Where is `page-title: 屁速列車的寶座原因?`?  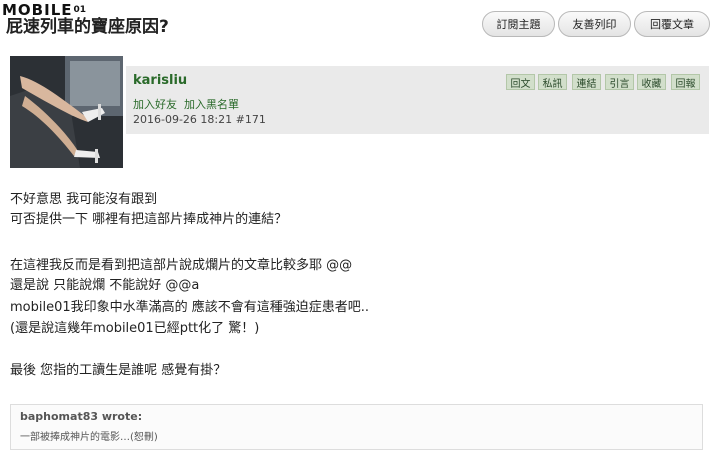
page-title: 屁速列車的寶座原因? is located at coordinates (87, 27).